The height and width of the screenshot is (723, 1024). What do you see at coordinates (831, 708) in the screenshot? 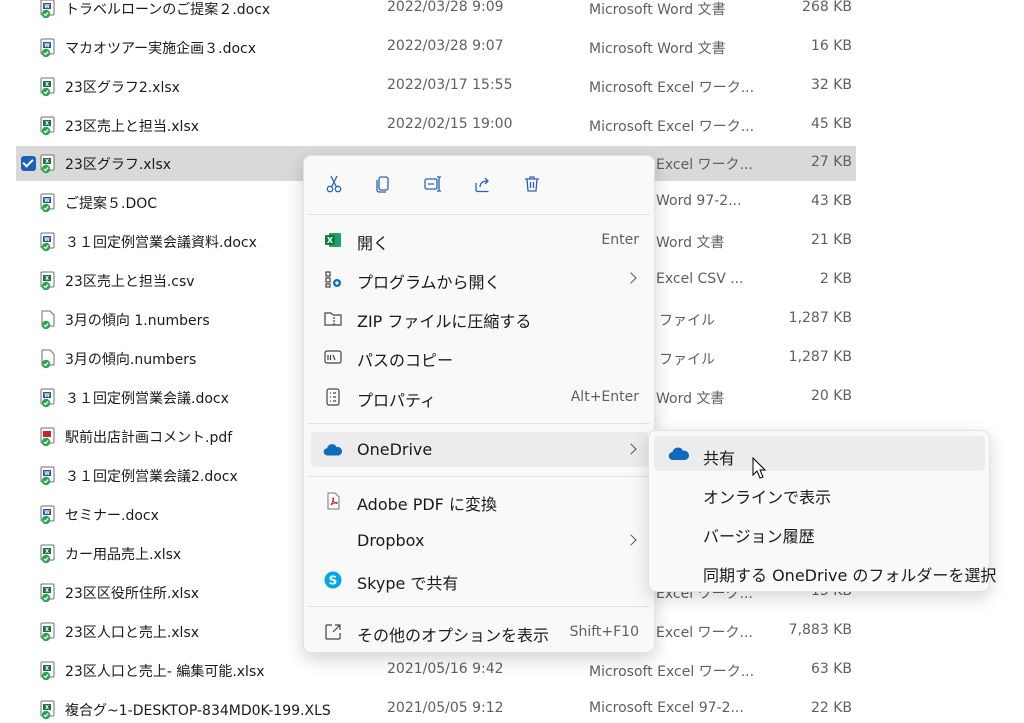
I see `file-size: 22 KB` at bounding box center [831, 708].